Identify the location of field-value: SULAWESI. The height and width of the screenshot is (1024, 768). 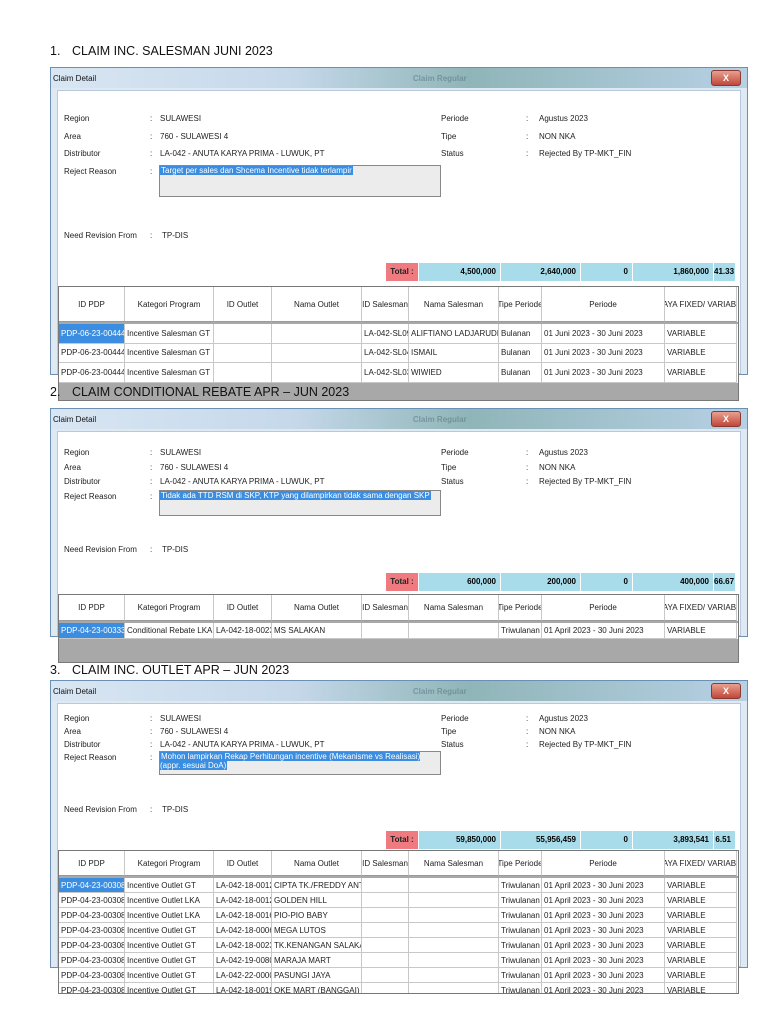
(181, 452).